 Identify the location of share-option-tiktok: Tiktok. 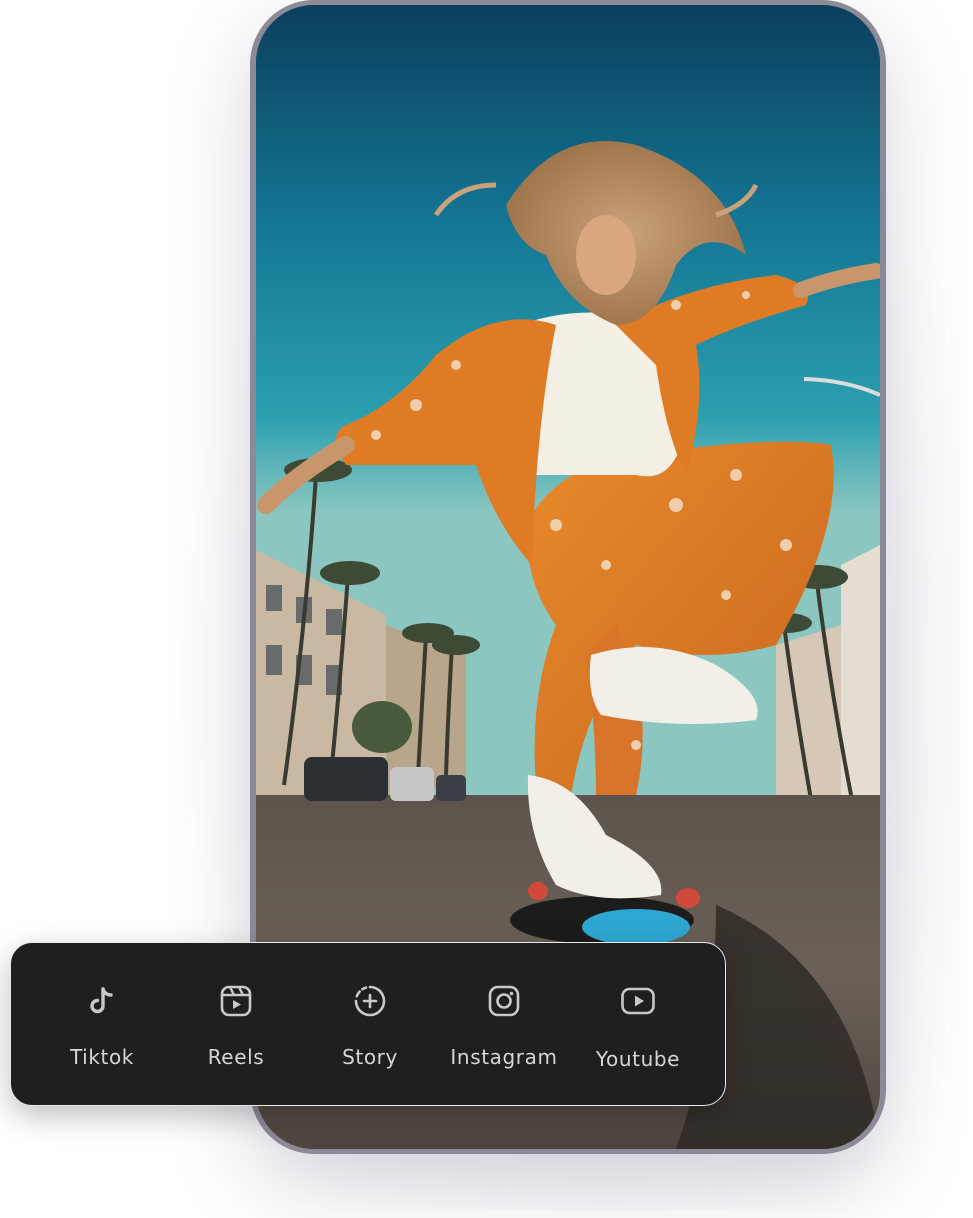
(102, 1031).